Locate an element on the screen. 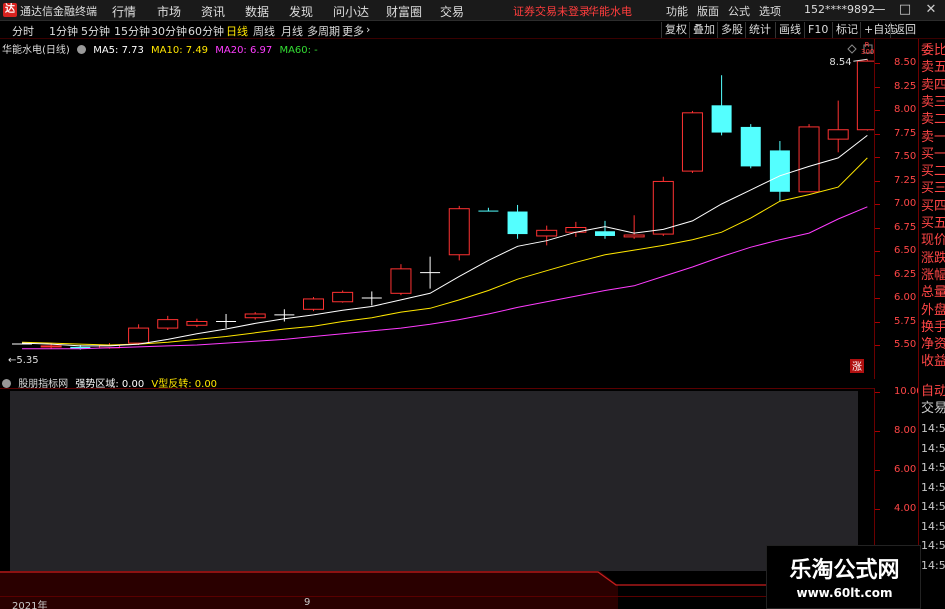 The width and height of the screenshot is (945, 609). indicator-settings-icon is located at coordinates (6, 383).